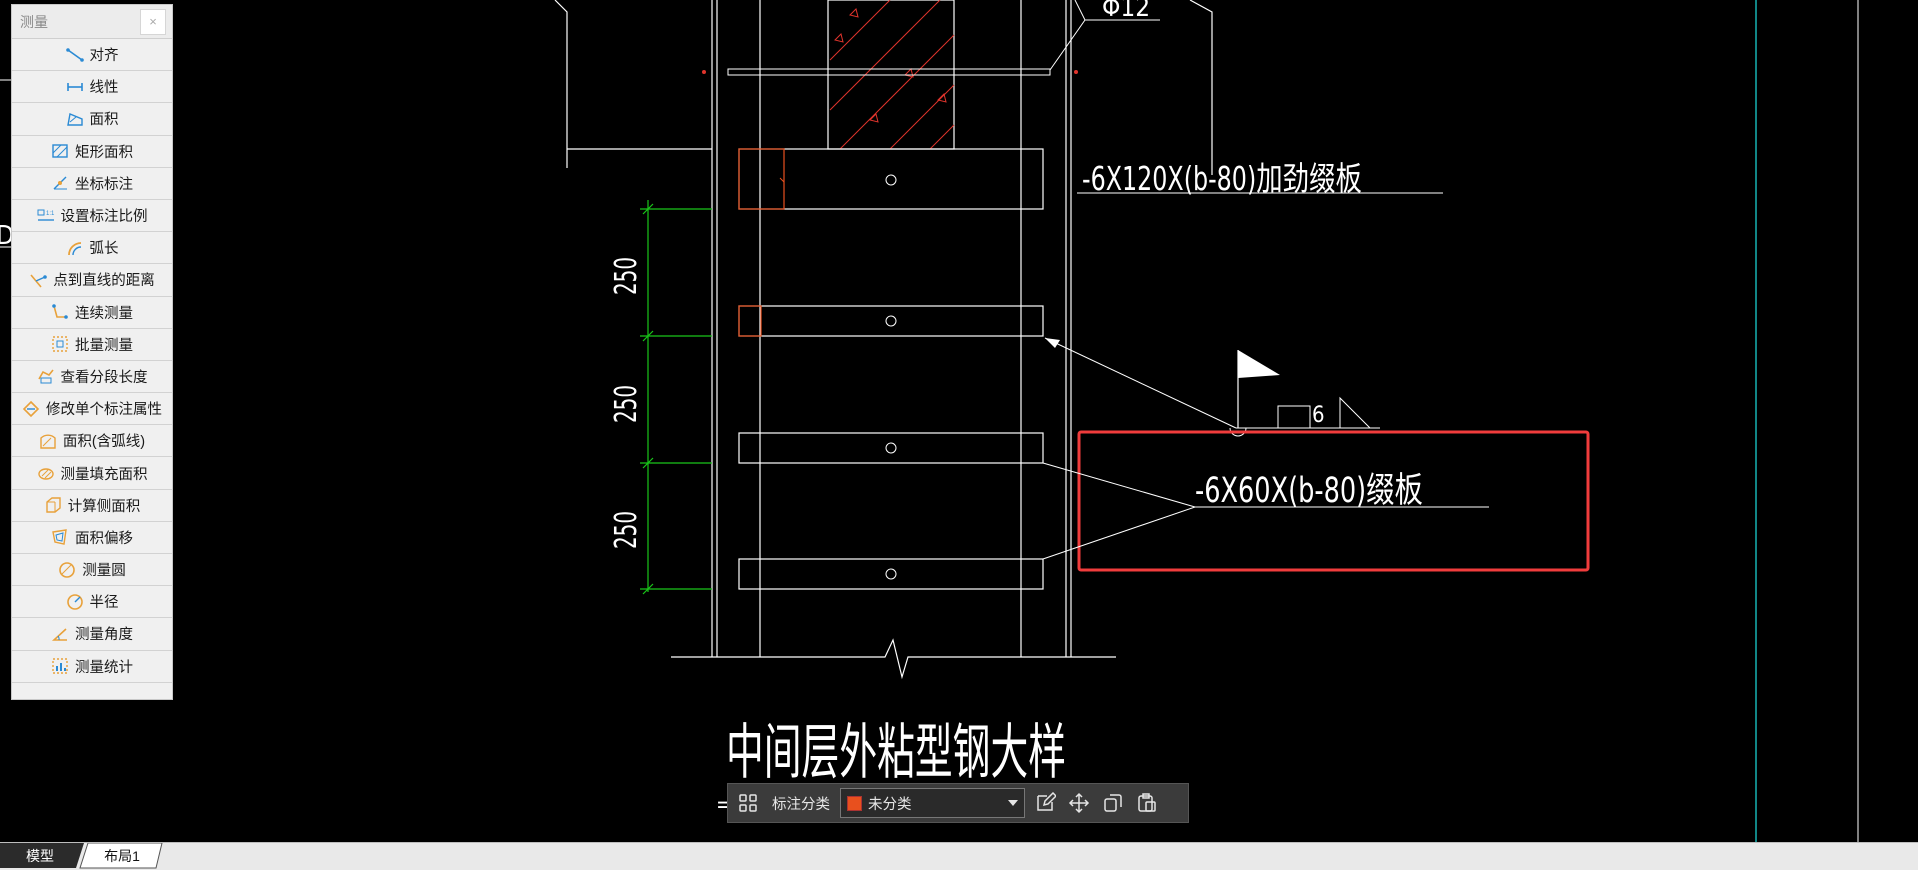  Describe the element at coordinates (34, 21) in the screenshot. I see `measure-panel-title: 测量` at that location.